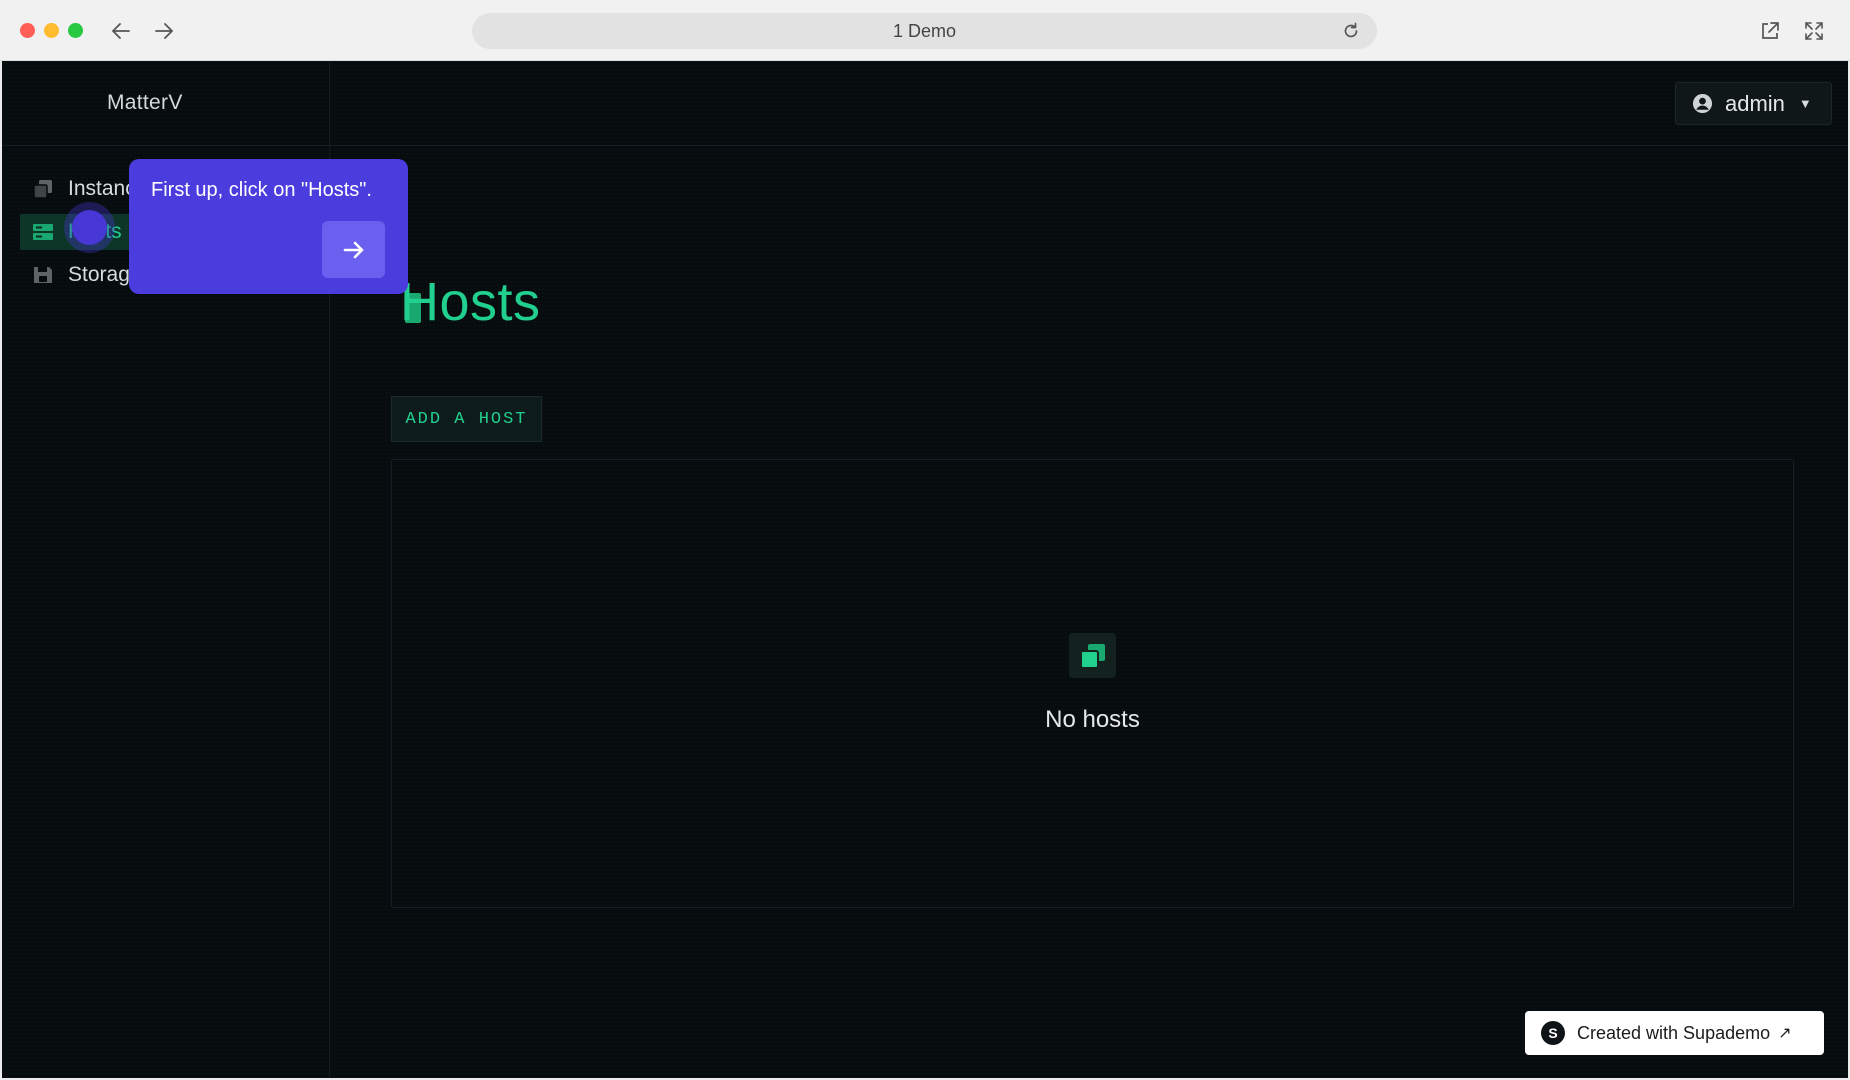  Describe the element at coordinates (1805, 103) in the screenshot. I see `chevron-down-icon: ▼` at that location.